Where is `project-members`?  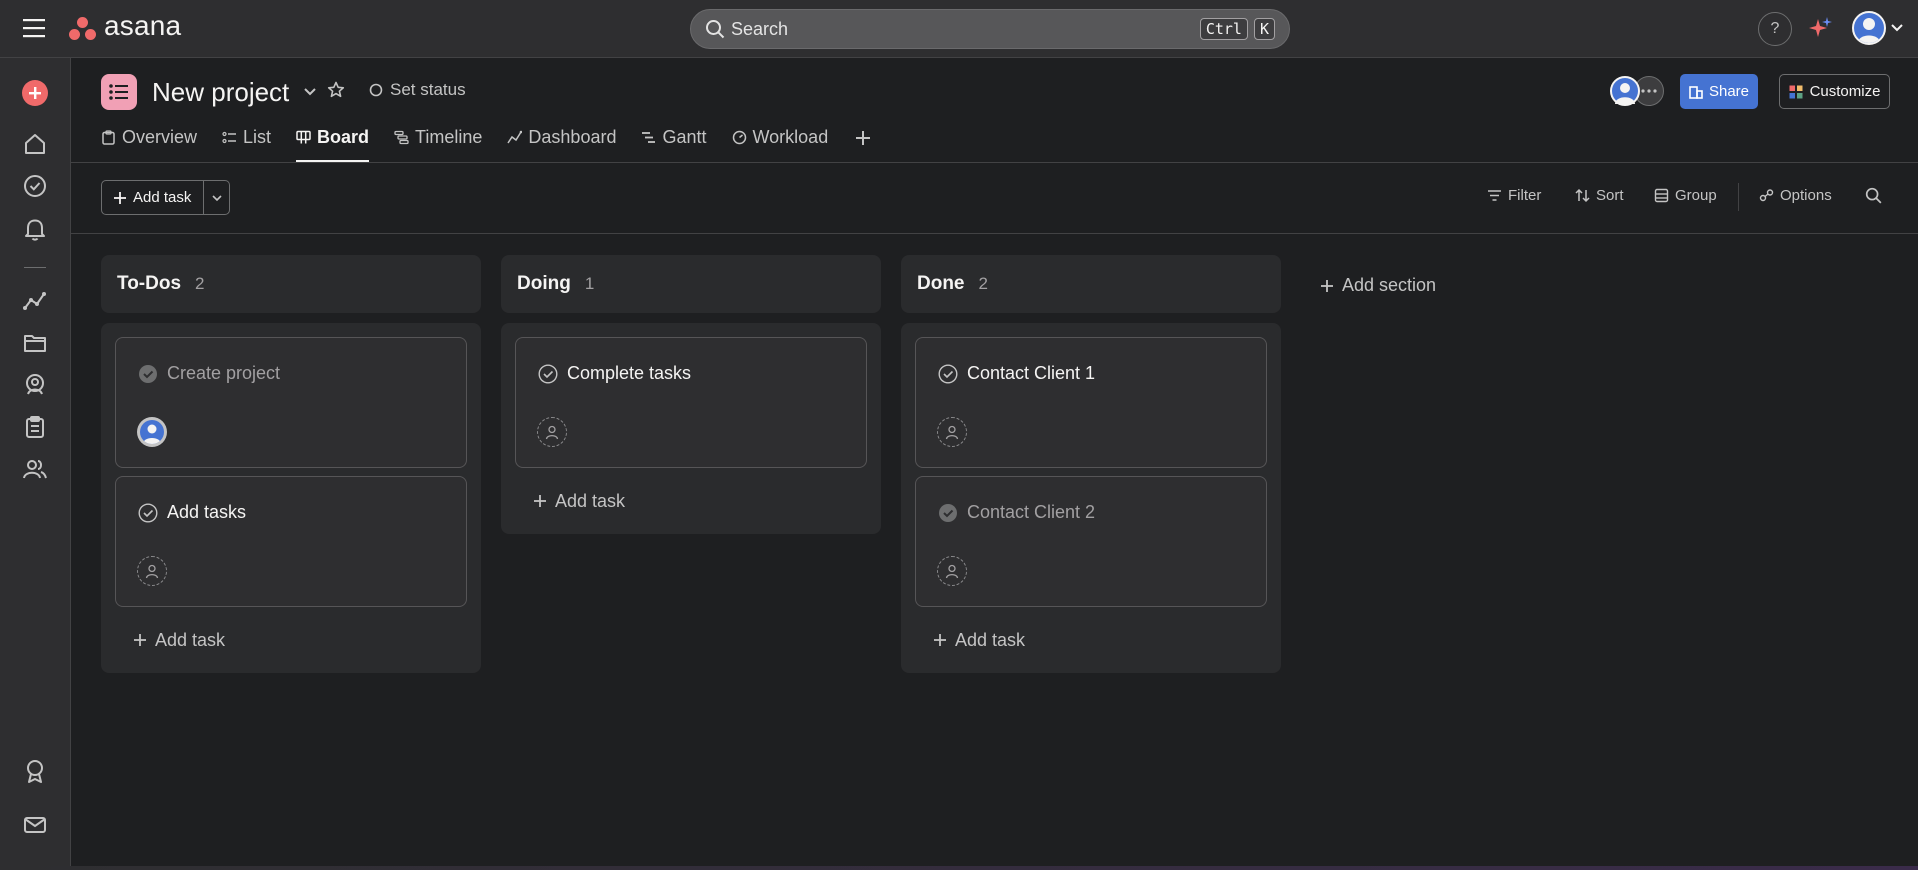
project-members is located at coordinates (1638, 92).